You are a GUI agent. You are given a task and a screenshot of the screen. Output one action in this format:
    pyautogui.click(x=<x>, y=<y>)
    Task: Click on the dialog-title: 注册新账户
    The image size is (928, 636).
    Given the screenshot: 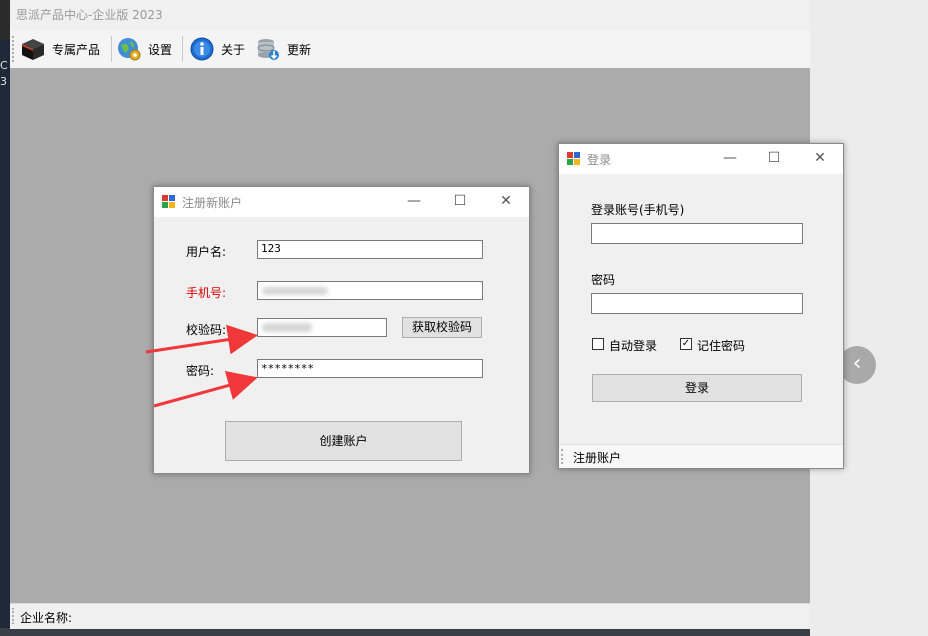 What is the action you would take?
    pyautogui.click(x=212, y=203)
    